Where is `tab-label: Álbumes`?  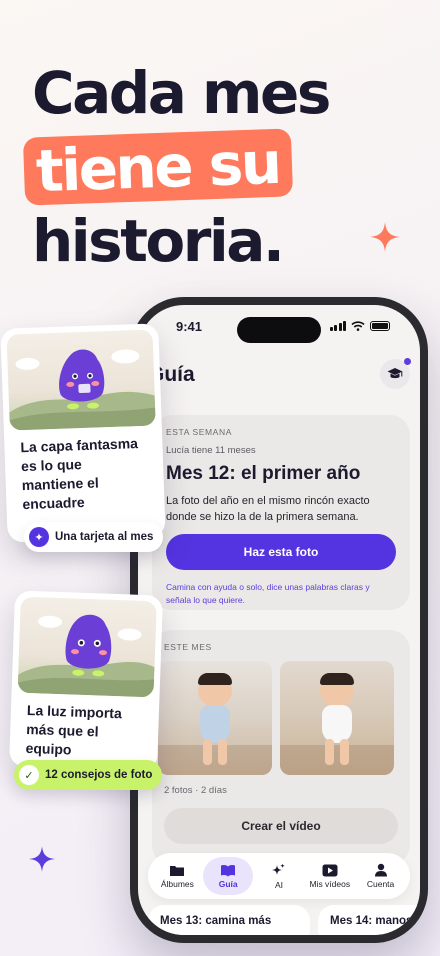
tab-label: Álbumes is located at coordinates (177, 883).